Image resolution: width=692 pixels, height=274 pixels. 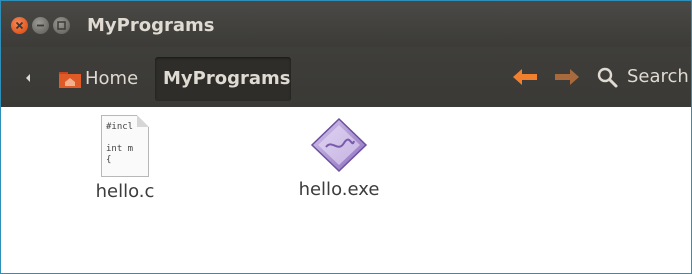 What do you see at coordinates (339, 189) in the screenshot?
I see `file-name: hello.exe` at bounding box center [339, 189].